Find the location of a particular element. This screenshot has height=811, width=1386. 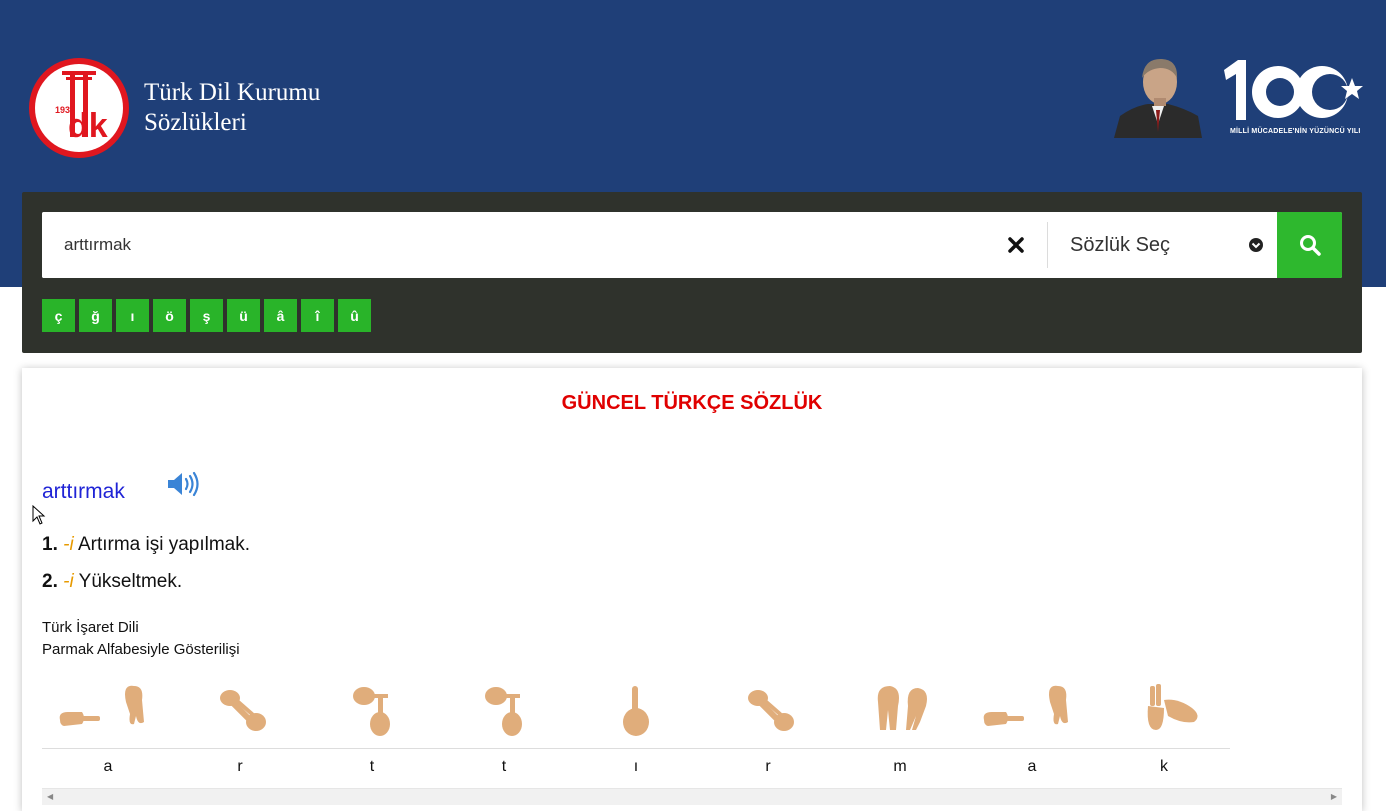

tdk-logo: 1932 dk Türk Dil Kurumu Sözlükleri is located at coordinates (174, 108).